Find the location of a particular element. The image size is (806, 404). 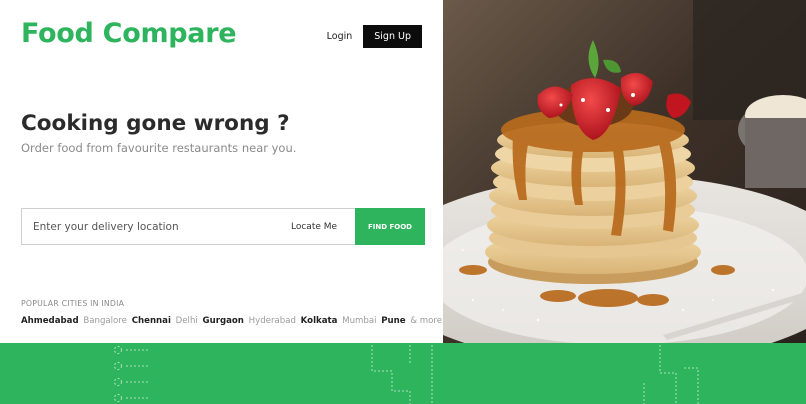

city-link: Delhi is located at coordinates (187, 321).